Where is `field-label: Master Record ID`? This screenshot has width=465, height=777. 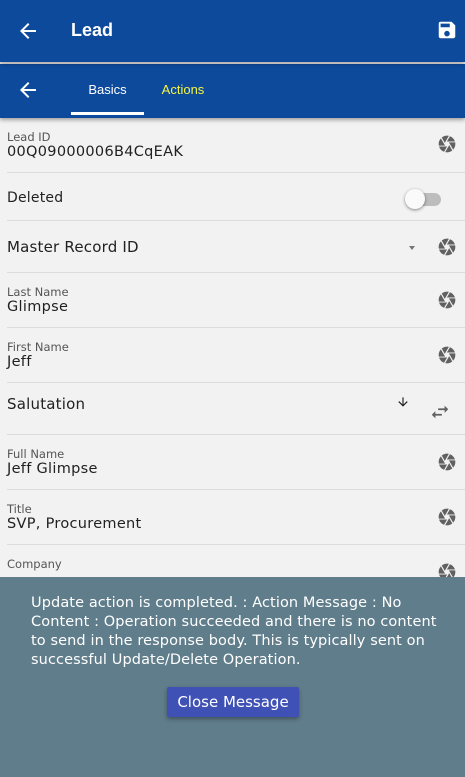
field-label: Master Record ID is located at coordinates (73, 247).